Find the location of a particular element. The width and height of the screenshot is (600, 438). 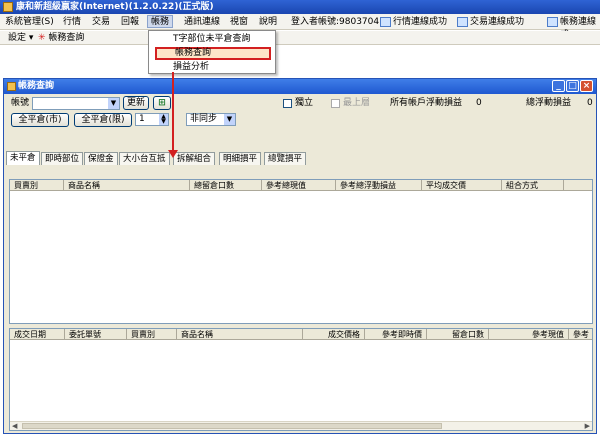

menu-trade: 交易 is located at coordinates (101, 22).